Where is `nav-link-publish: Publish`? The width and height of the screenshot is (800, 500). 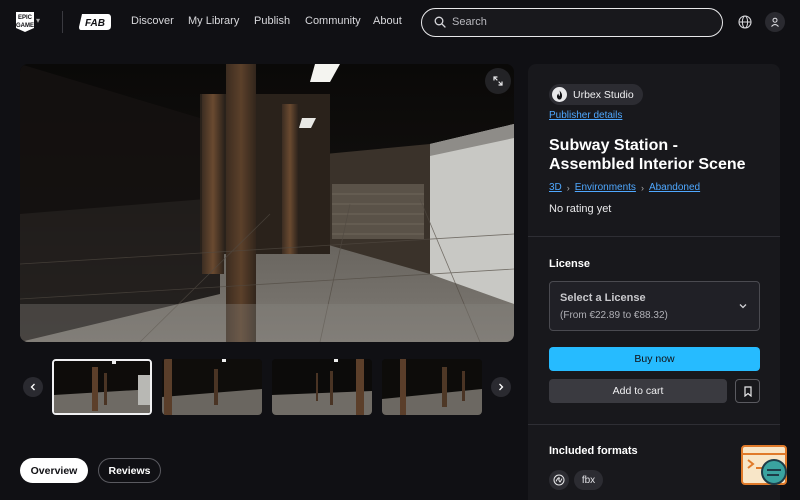 nav-link-publish: Publish is located at coordinates (272, 21).